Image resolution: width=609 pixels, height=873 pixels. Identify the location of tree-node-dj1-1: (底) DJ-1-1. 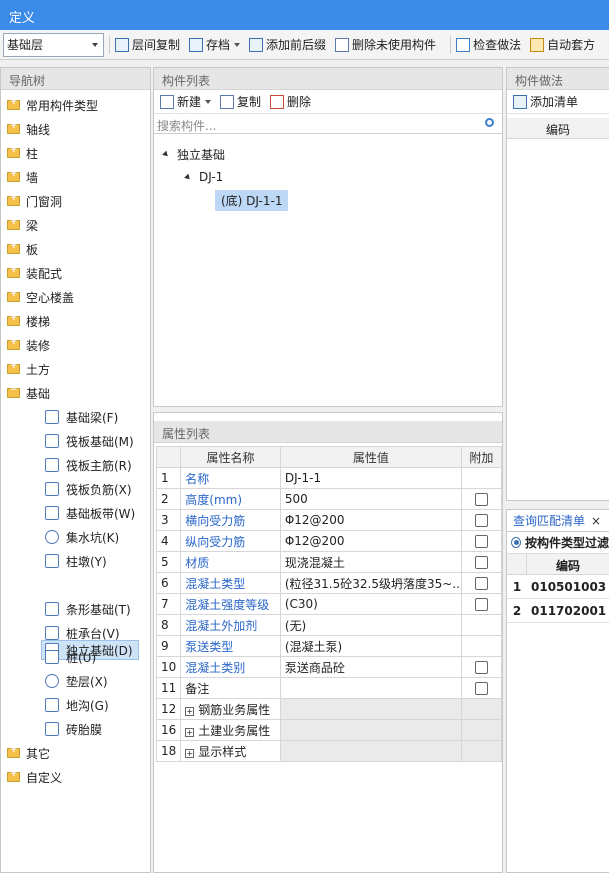
(252, 200).